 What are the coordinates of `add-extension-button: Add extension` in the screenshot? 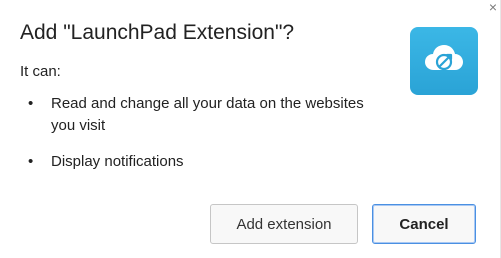 It's located at (284, 224).